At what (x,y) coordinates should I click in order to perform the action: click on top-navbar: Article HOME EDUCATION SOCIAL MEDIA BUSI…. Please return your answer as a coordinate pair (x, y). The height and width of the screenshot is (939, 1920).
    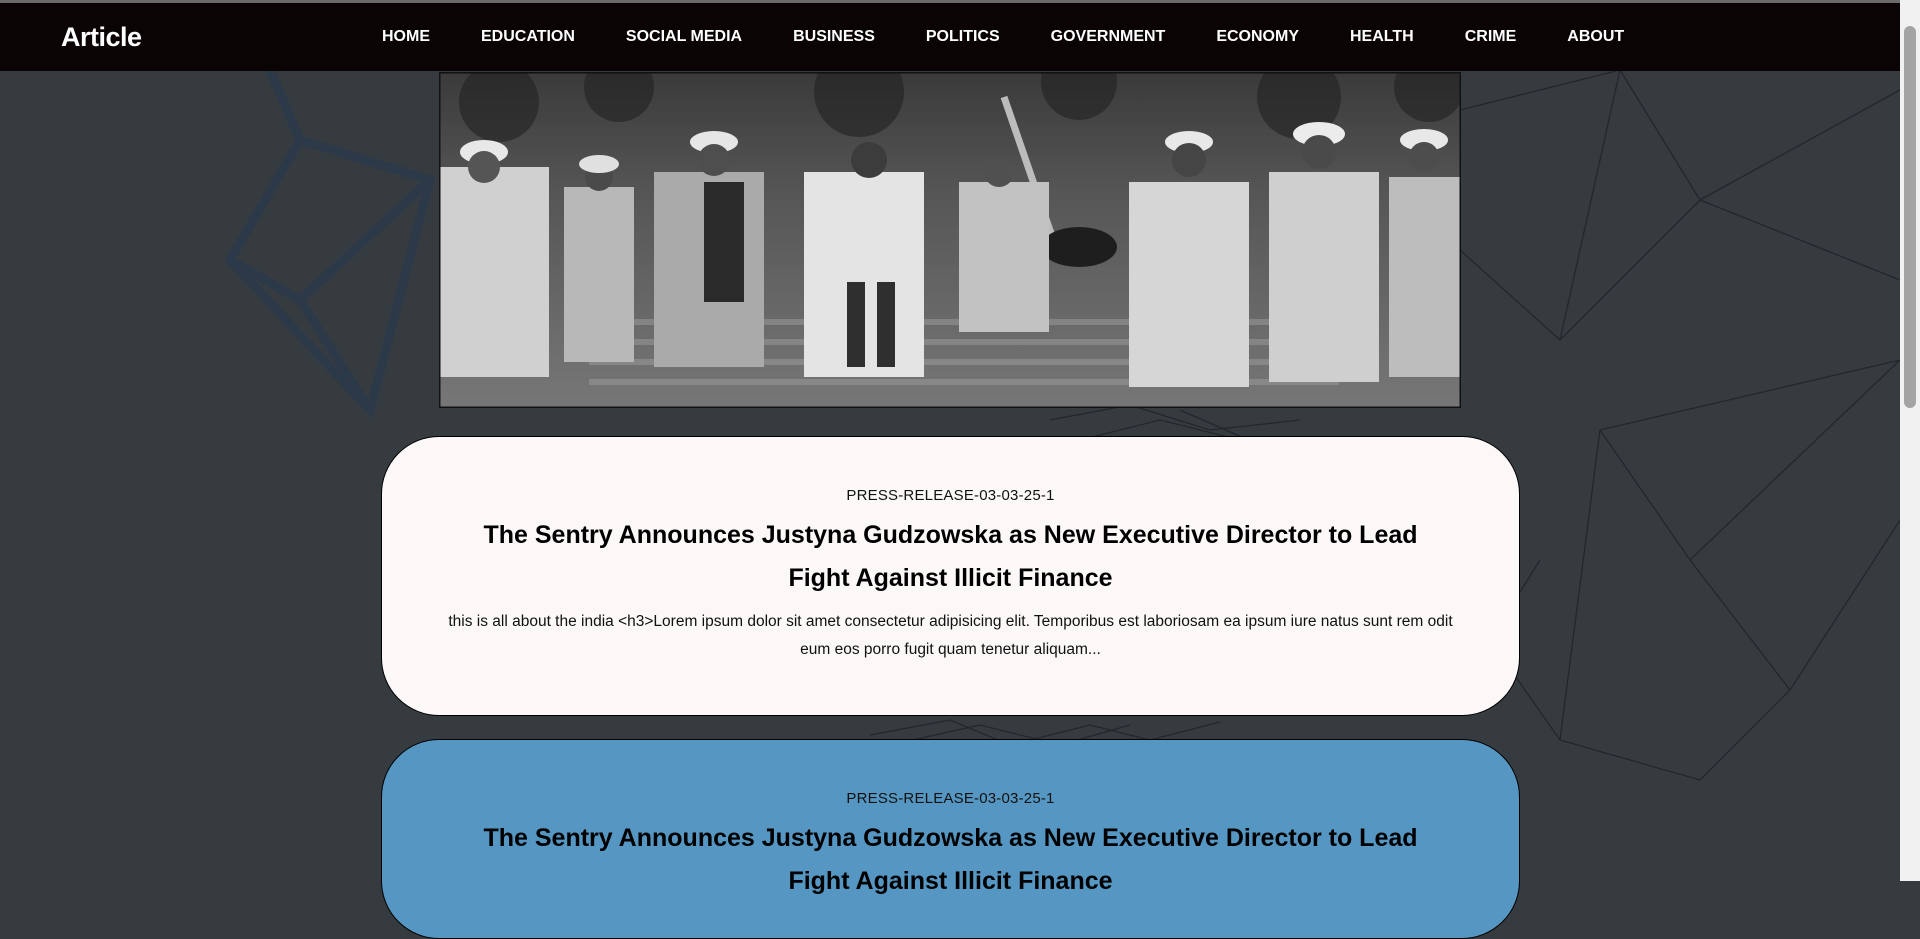
    Looking at the image, I should click on (950, 37).